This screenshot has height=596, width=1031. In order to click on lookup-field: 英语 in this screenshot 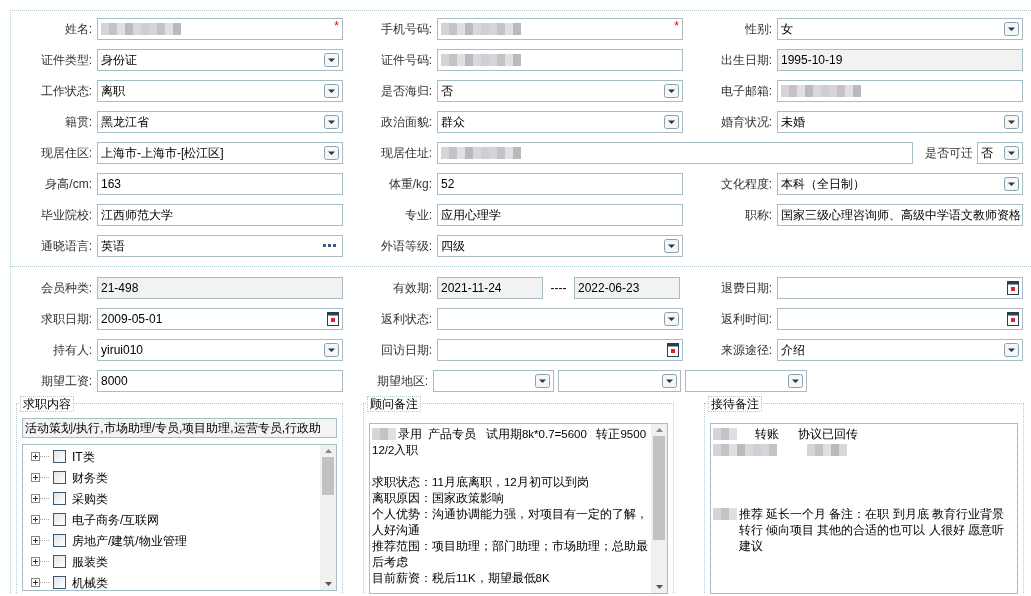, I will do `click(220, 246)`.